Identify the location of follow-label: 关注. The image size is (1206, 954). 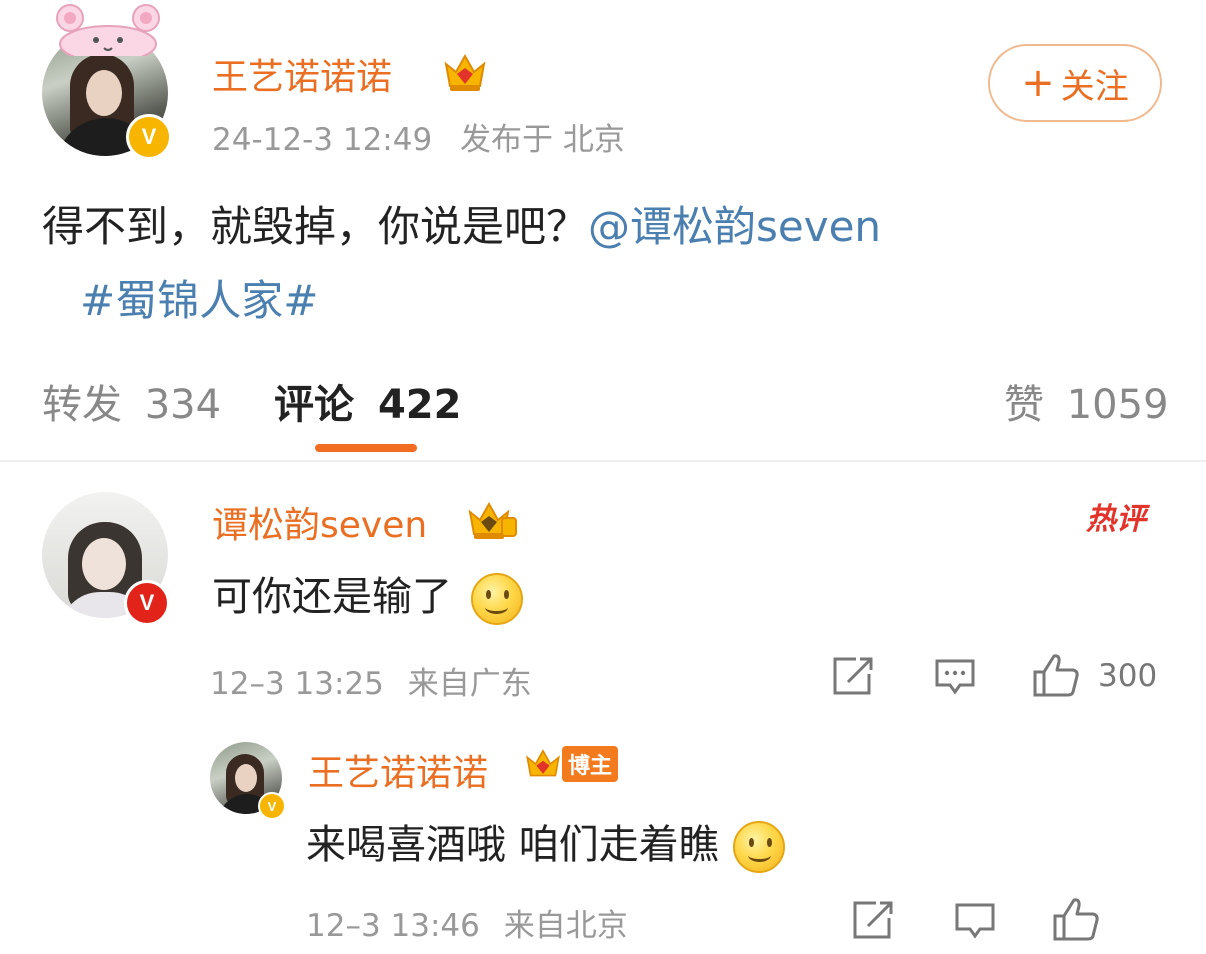
(1094, 86).